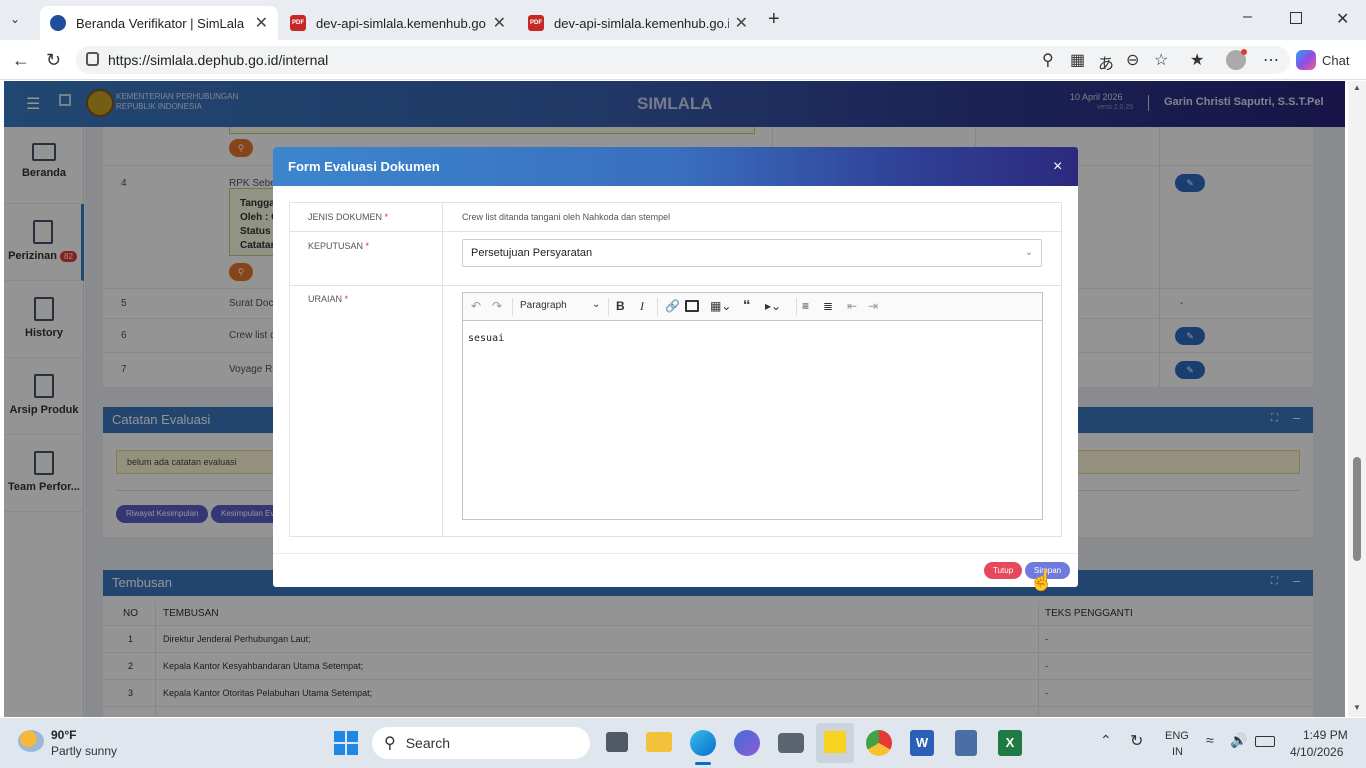  Describe the element at coordinates (642, 306) in the screenshot. I see `italic-icon: I` at that location.